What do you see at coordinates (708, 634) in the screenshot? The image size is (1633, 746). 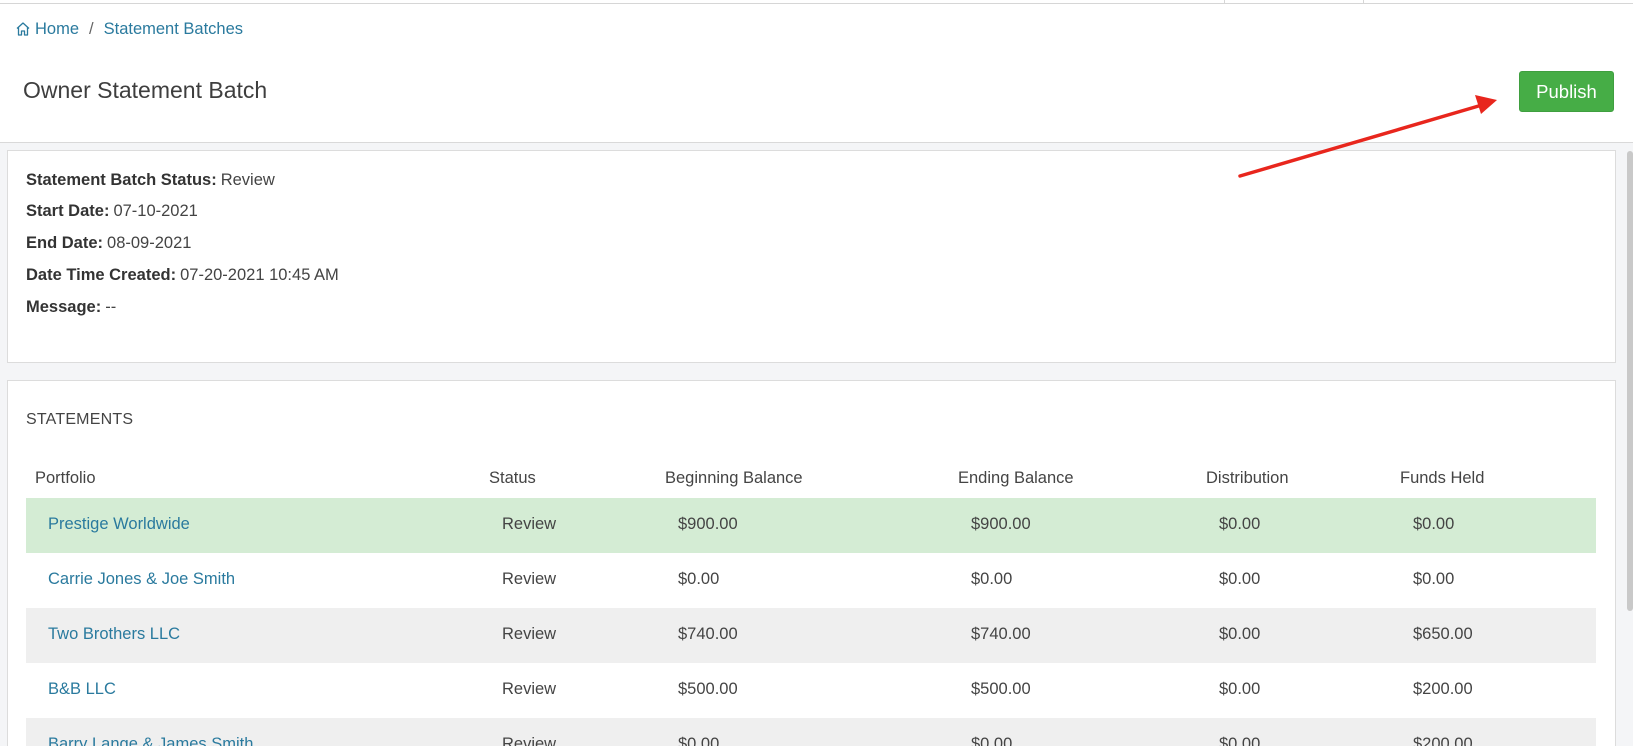 I see `row-beginning-balance: $740.00` at bounding box center [708, 634].